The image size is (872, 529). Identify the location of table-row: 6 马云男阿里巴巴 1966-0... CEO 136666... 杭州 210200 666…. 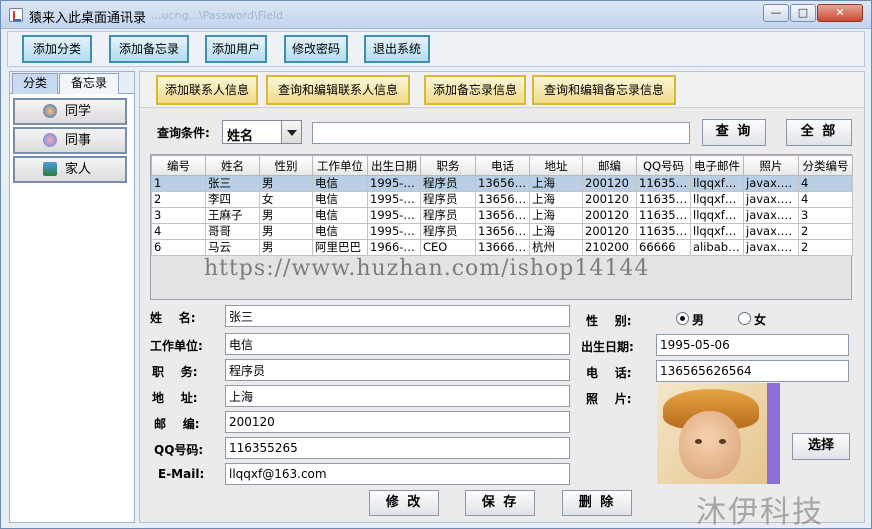
(502, 247).